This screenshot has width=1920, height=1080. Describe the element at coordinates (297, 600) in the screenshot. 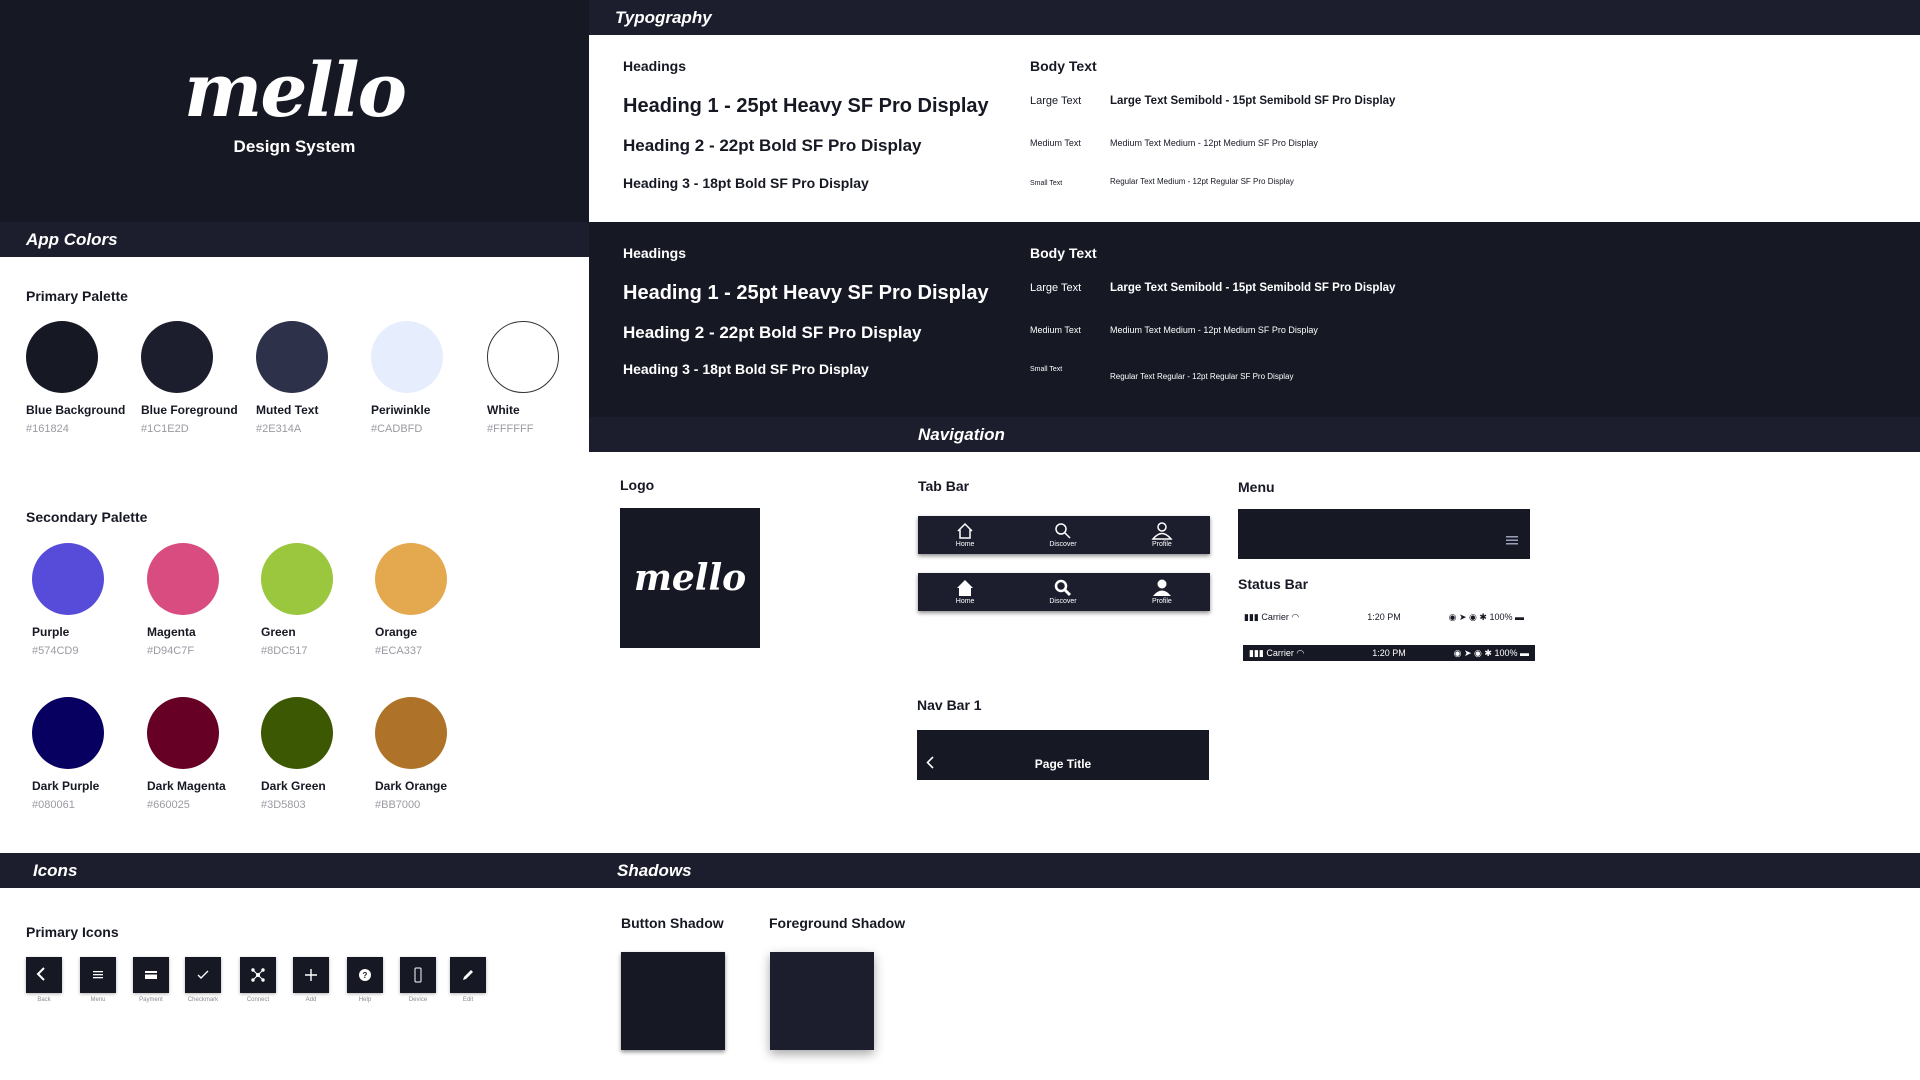

I see `secondary-swatch: Green #8DC517` at that location.